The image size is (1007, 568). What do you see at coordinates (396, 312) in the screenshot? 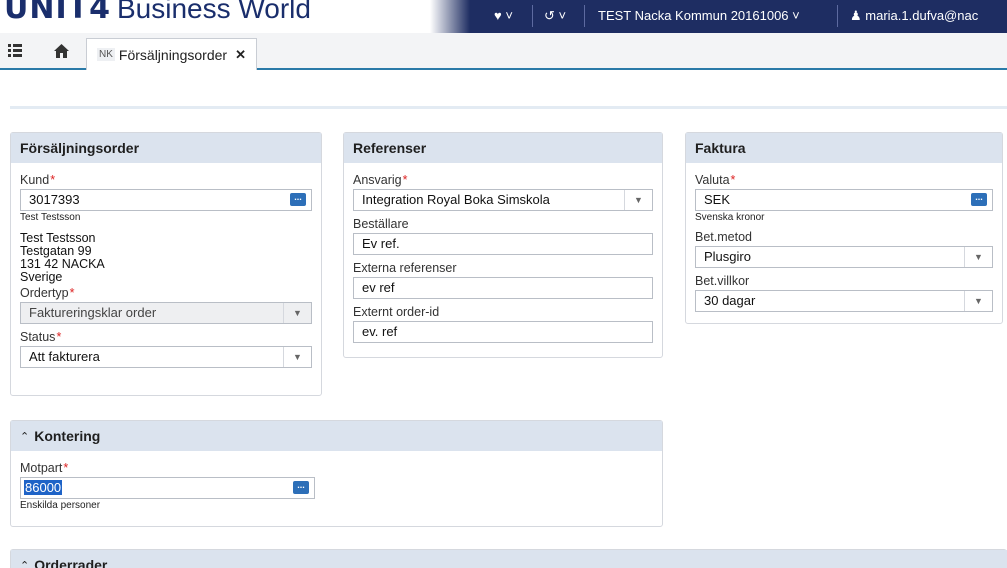
I see `externt-order-id-label: Externt order-id` at bounding box center [396, 312].